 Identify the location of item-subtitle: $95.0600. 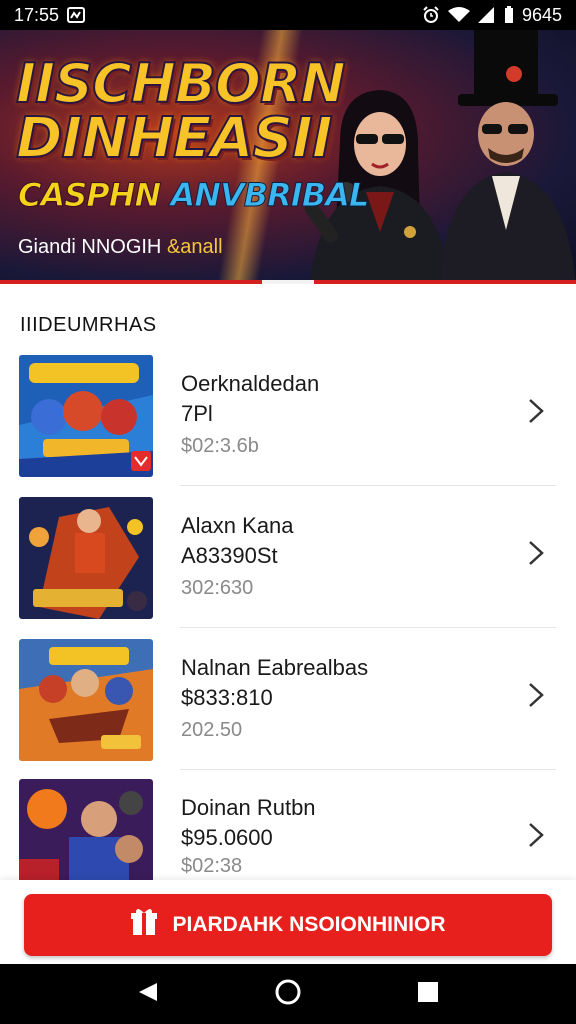
(227, 837).